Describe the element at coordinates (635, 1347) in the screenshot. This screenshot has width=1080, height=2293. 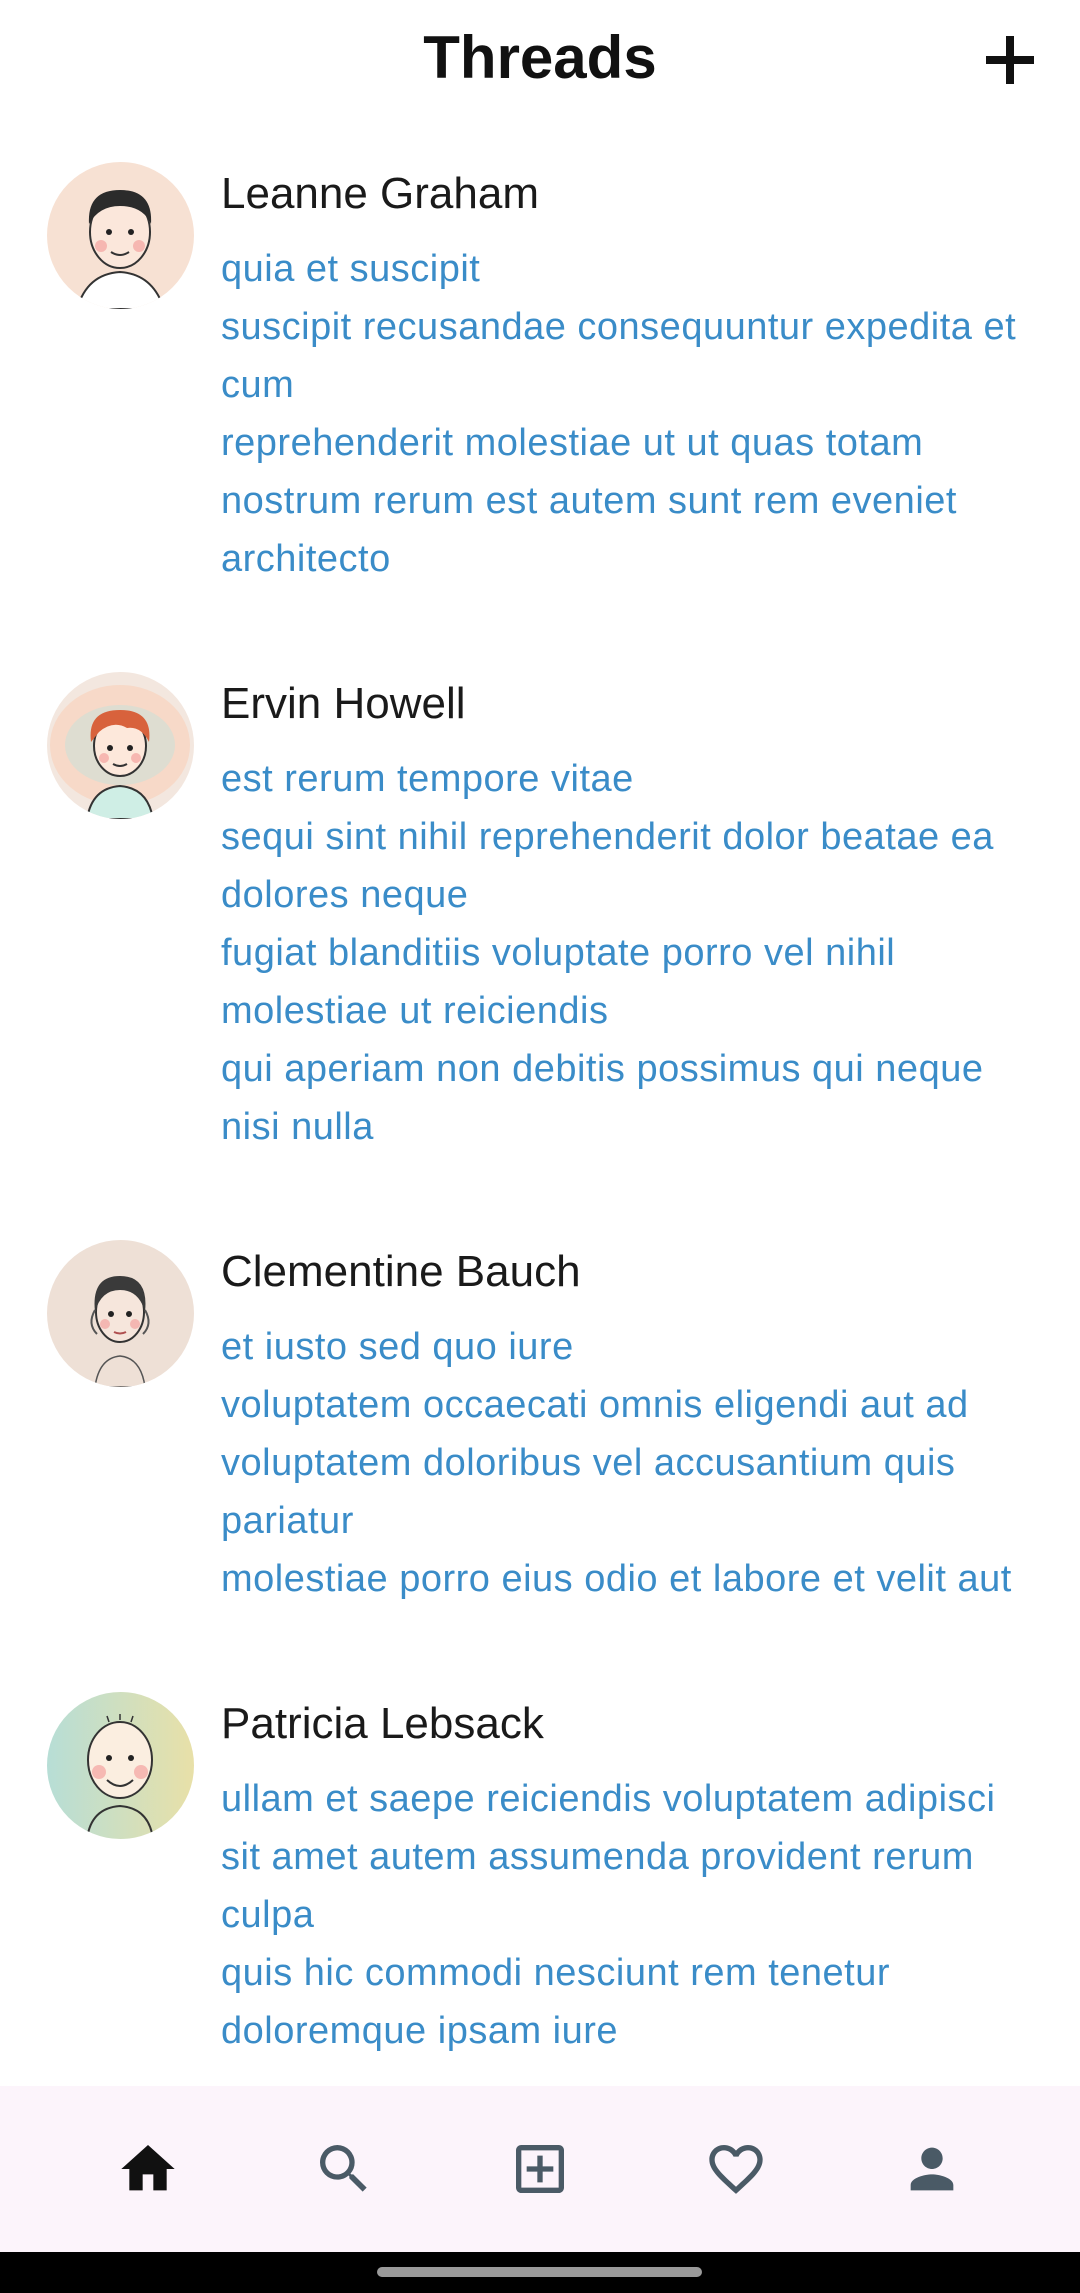
I see `post-text: et iusto sed quo iure` at that location.